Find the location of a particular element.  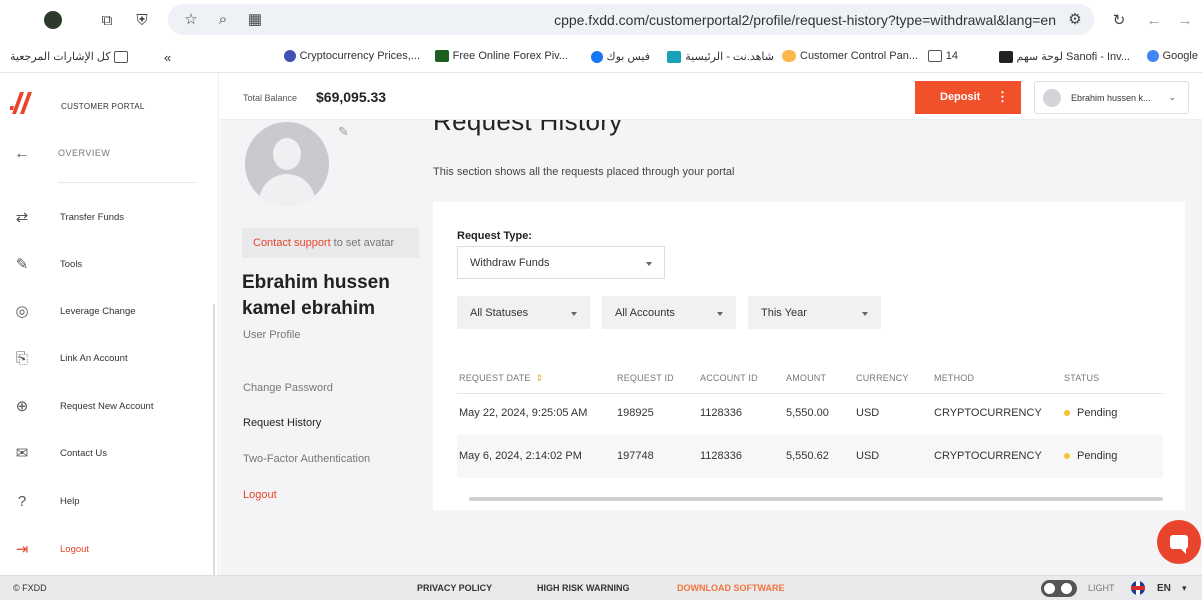

period-filter-select: This Year is located at coordinates (814, 312).